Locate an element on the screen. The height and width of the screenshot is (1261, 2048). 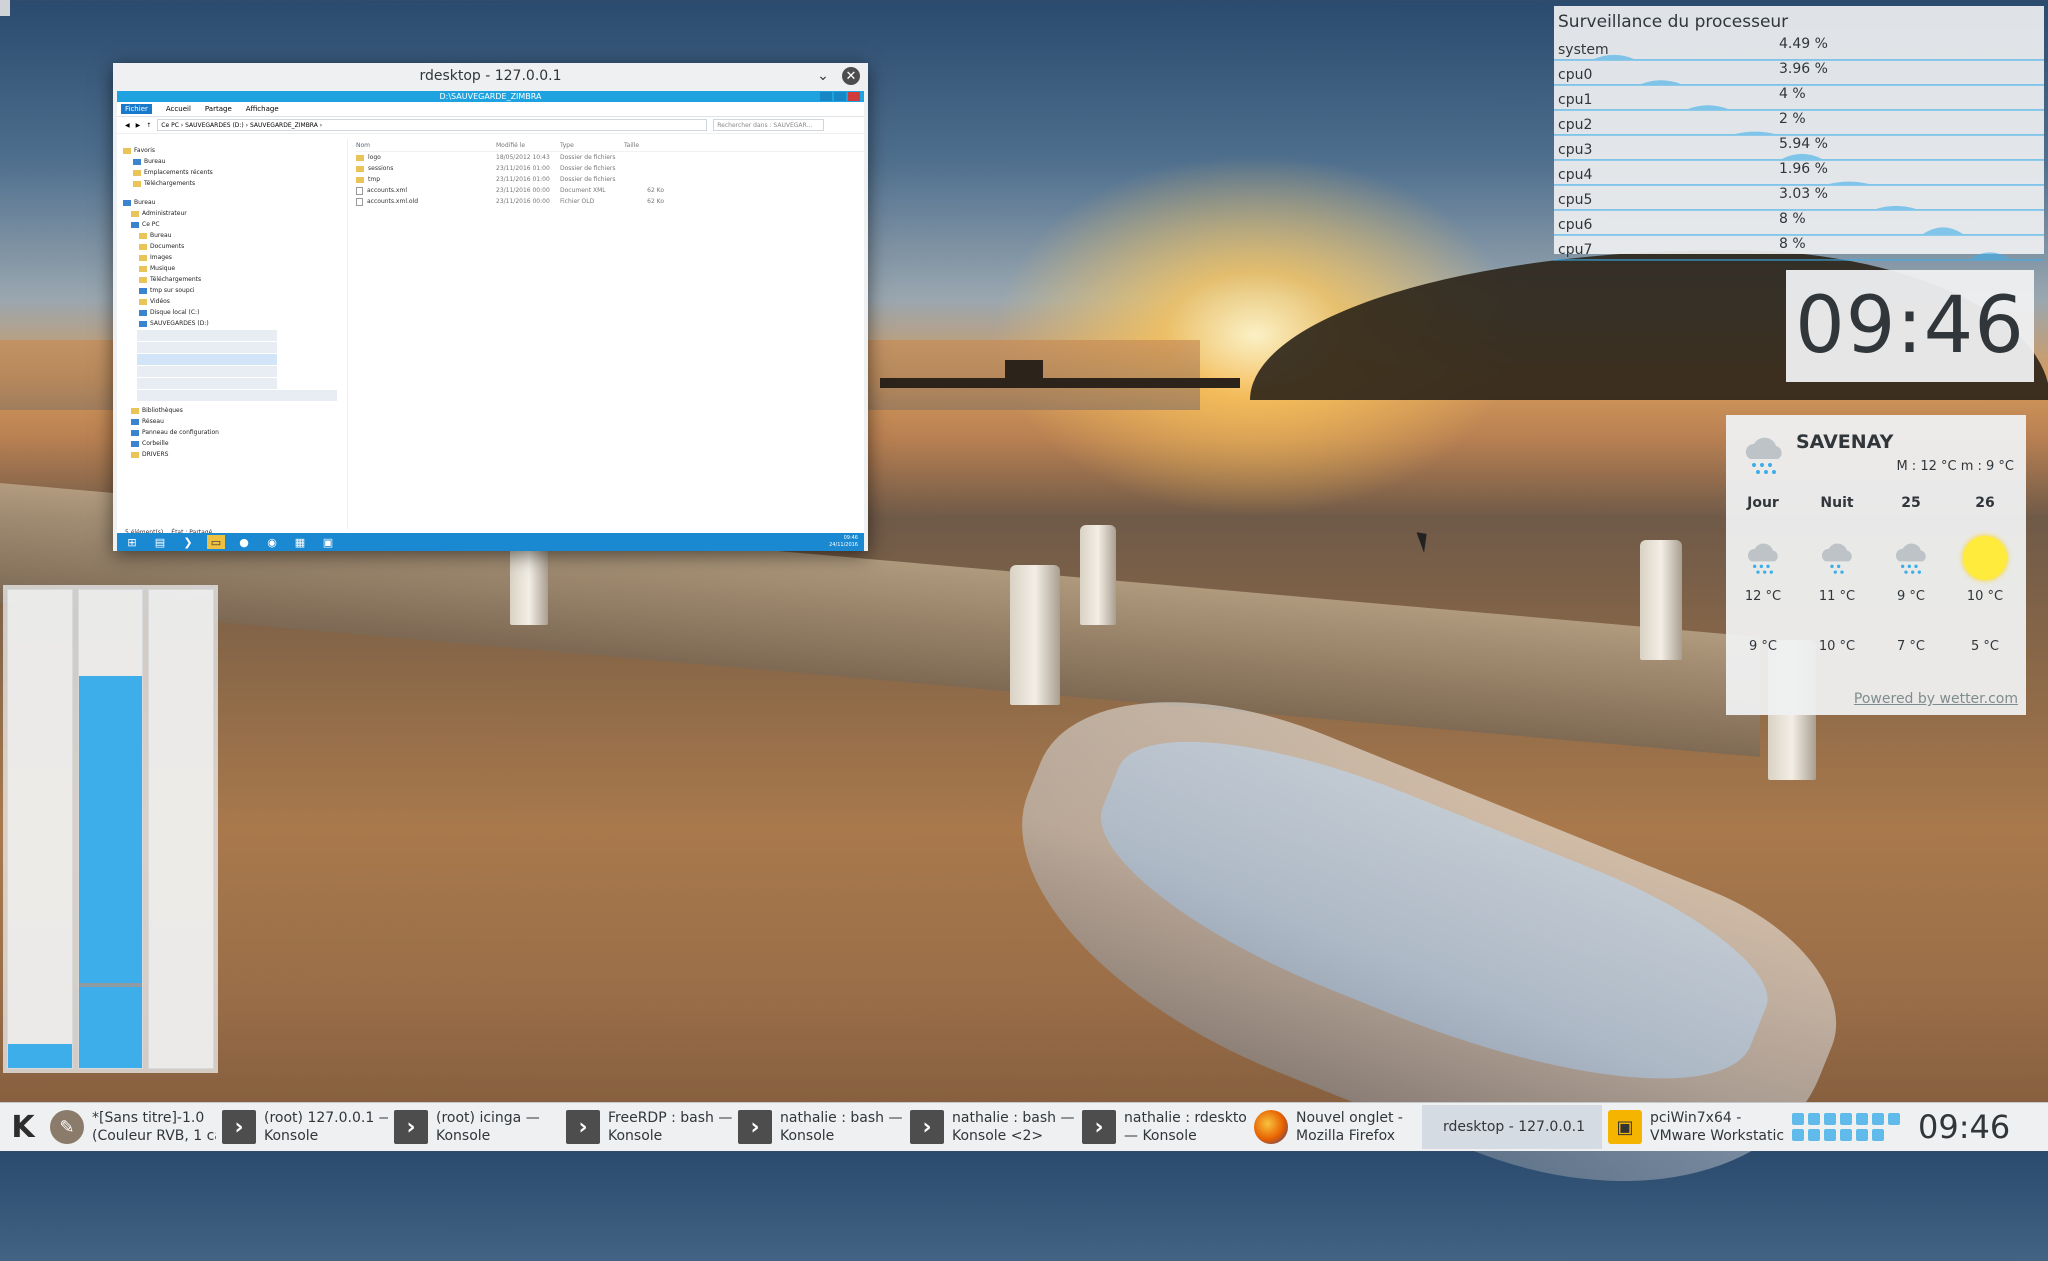
app-icon: ▦ is located at coordinates (300, 542).